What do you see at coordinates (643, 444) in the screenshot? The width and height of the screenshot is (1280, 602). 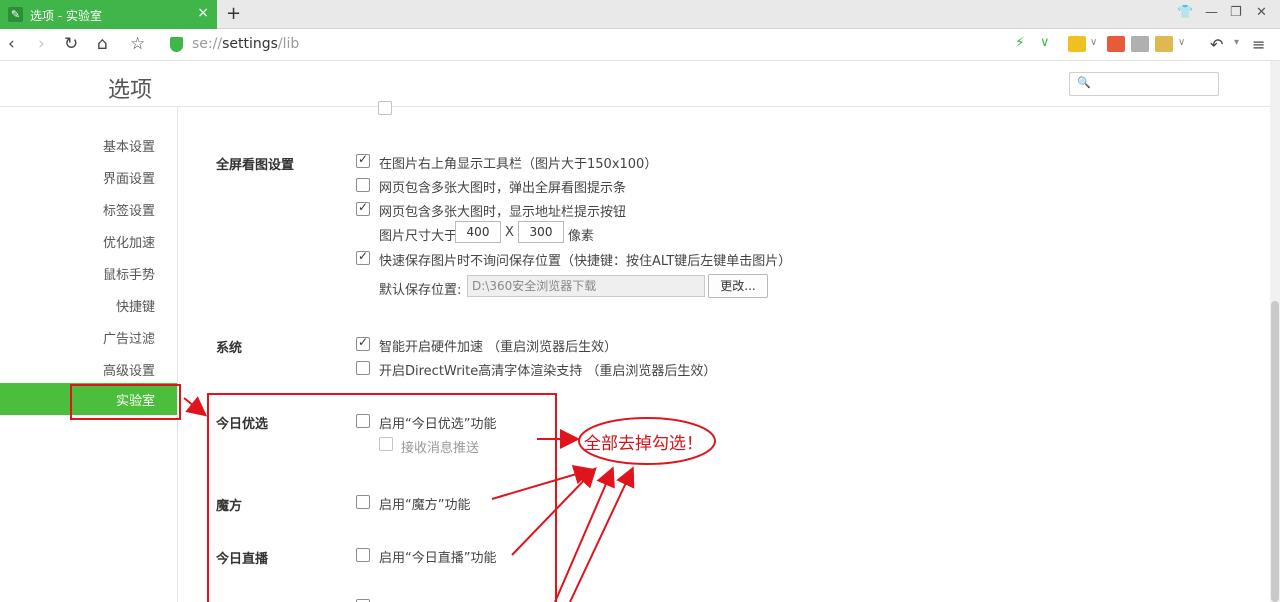 I see `annotation-instruction-text: 全部去掉勾选！` at bounding box center [643, 444].